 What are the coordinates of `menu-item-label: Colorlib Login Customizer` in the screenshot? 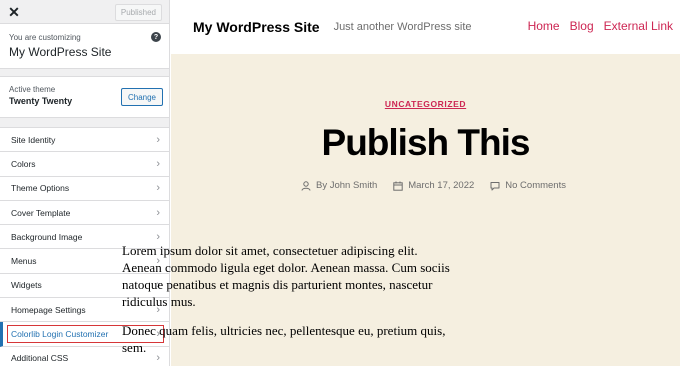 It's located at (60, 334).